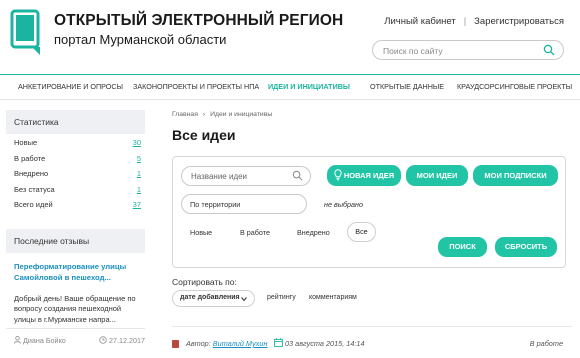 The image size is (580, 358). What do you see at coordinates (313, 232) in the screenshot?
I see `status-option-implemented: Внедрено` at bounding box center [313, 232].